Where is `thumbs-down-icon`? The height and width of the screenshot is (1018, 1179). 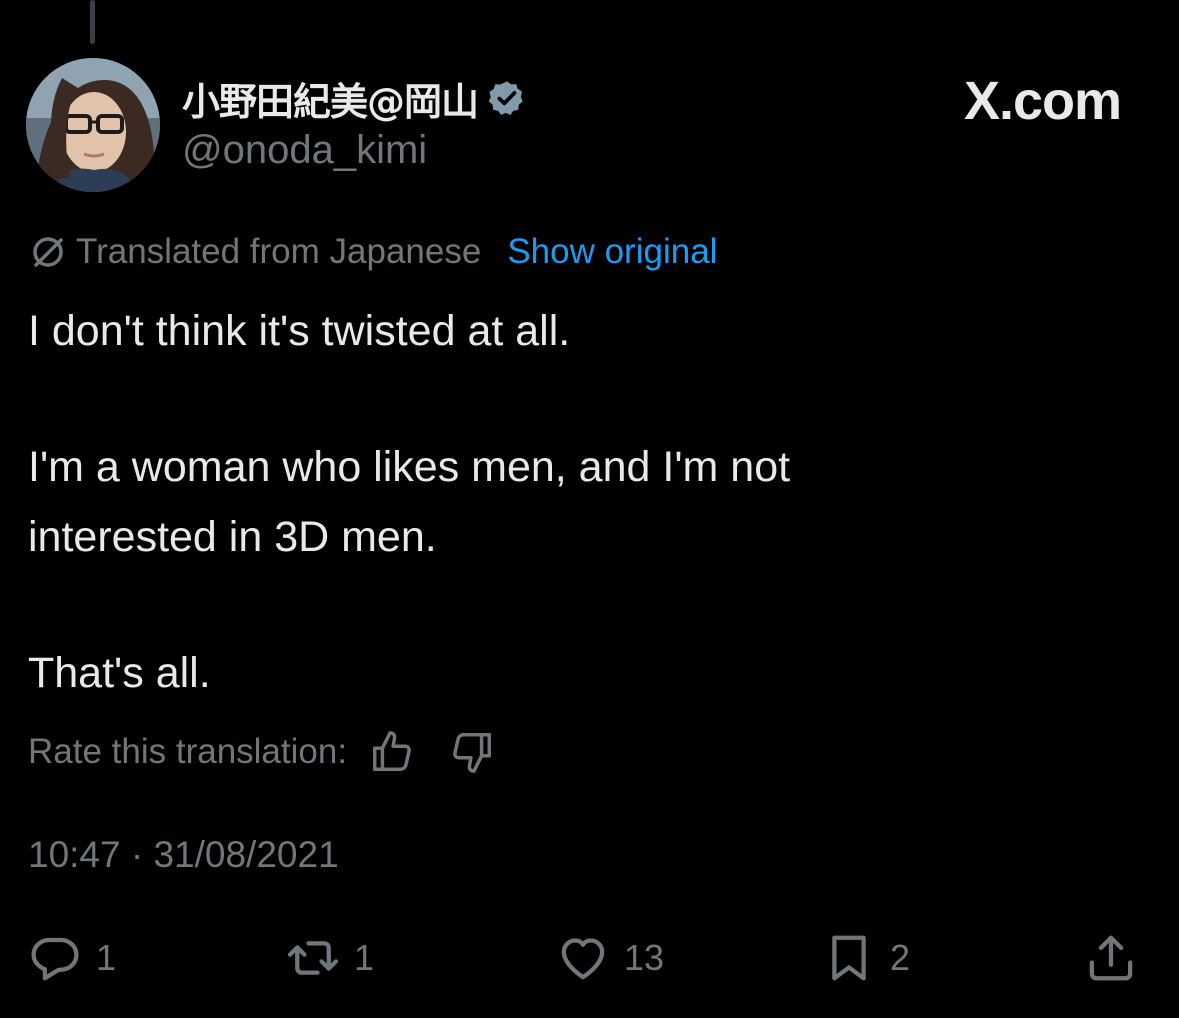
thumbs-down-icon is located at coordinates (472, 752).